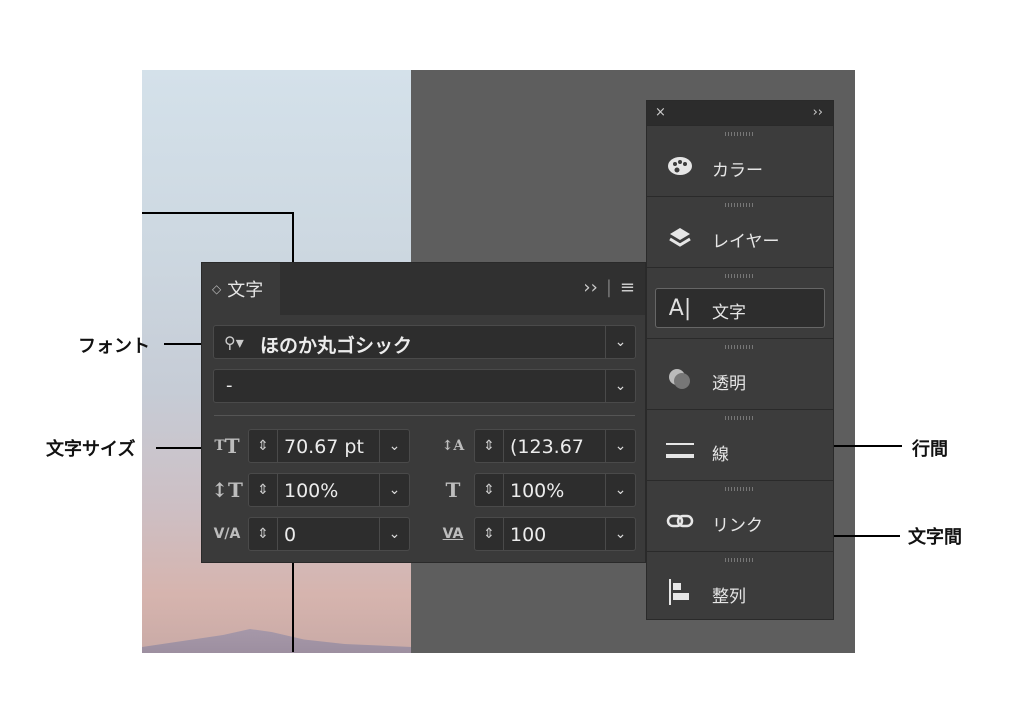  What do you see at coordinates (453, 490) in the screenshot?
I see `horizontal-scale-icon: T` at bounding box center [453, 490].